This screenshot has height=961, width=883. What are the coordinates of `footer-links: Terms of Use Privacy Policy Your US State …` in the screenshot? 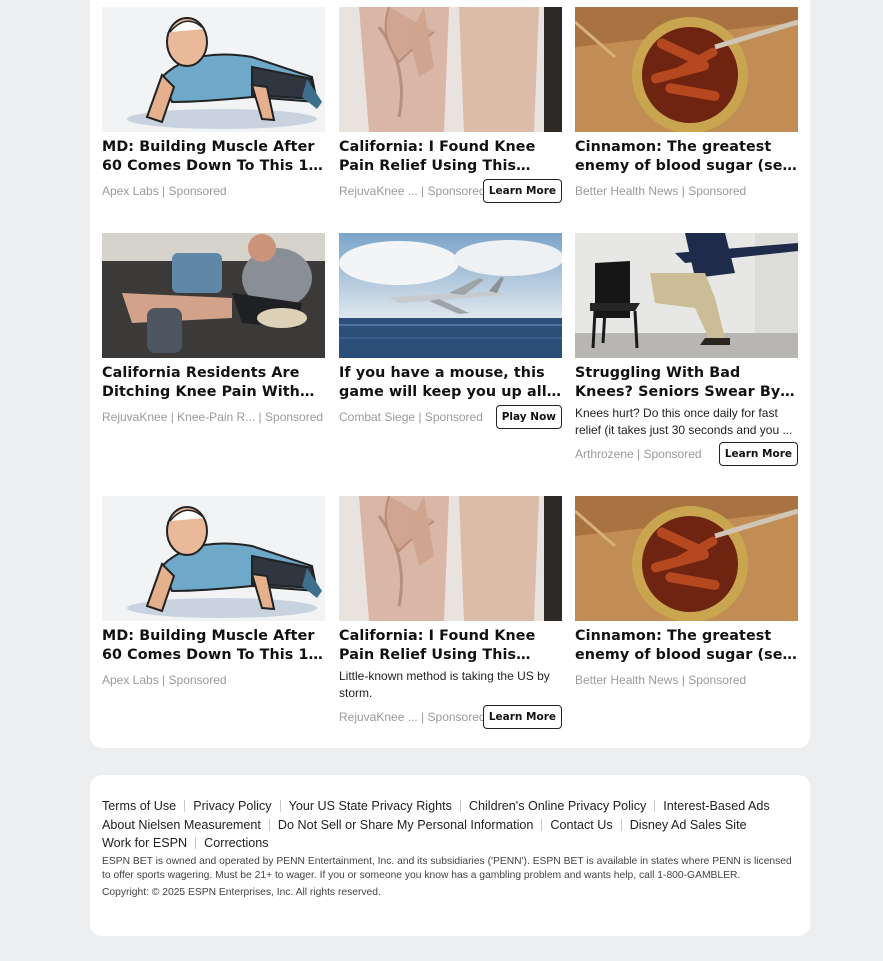 It's located at (452, 825).